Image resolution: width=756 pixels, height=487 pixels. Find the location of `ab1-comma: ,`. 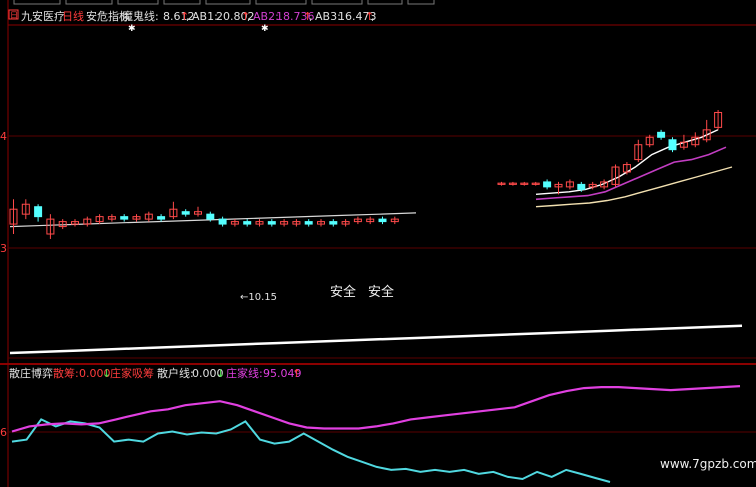

ab1-comma: , is located at coordinates (249, 16).